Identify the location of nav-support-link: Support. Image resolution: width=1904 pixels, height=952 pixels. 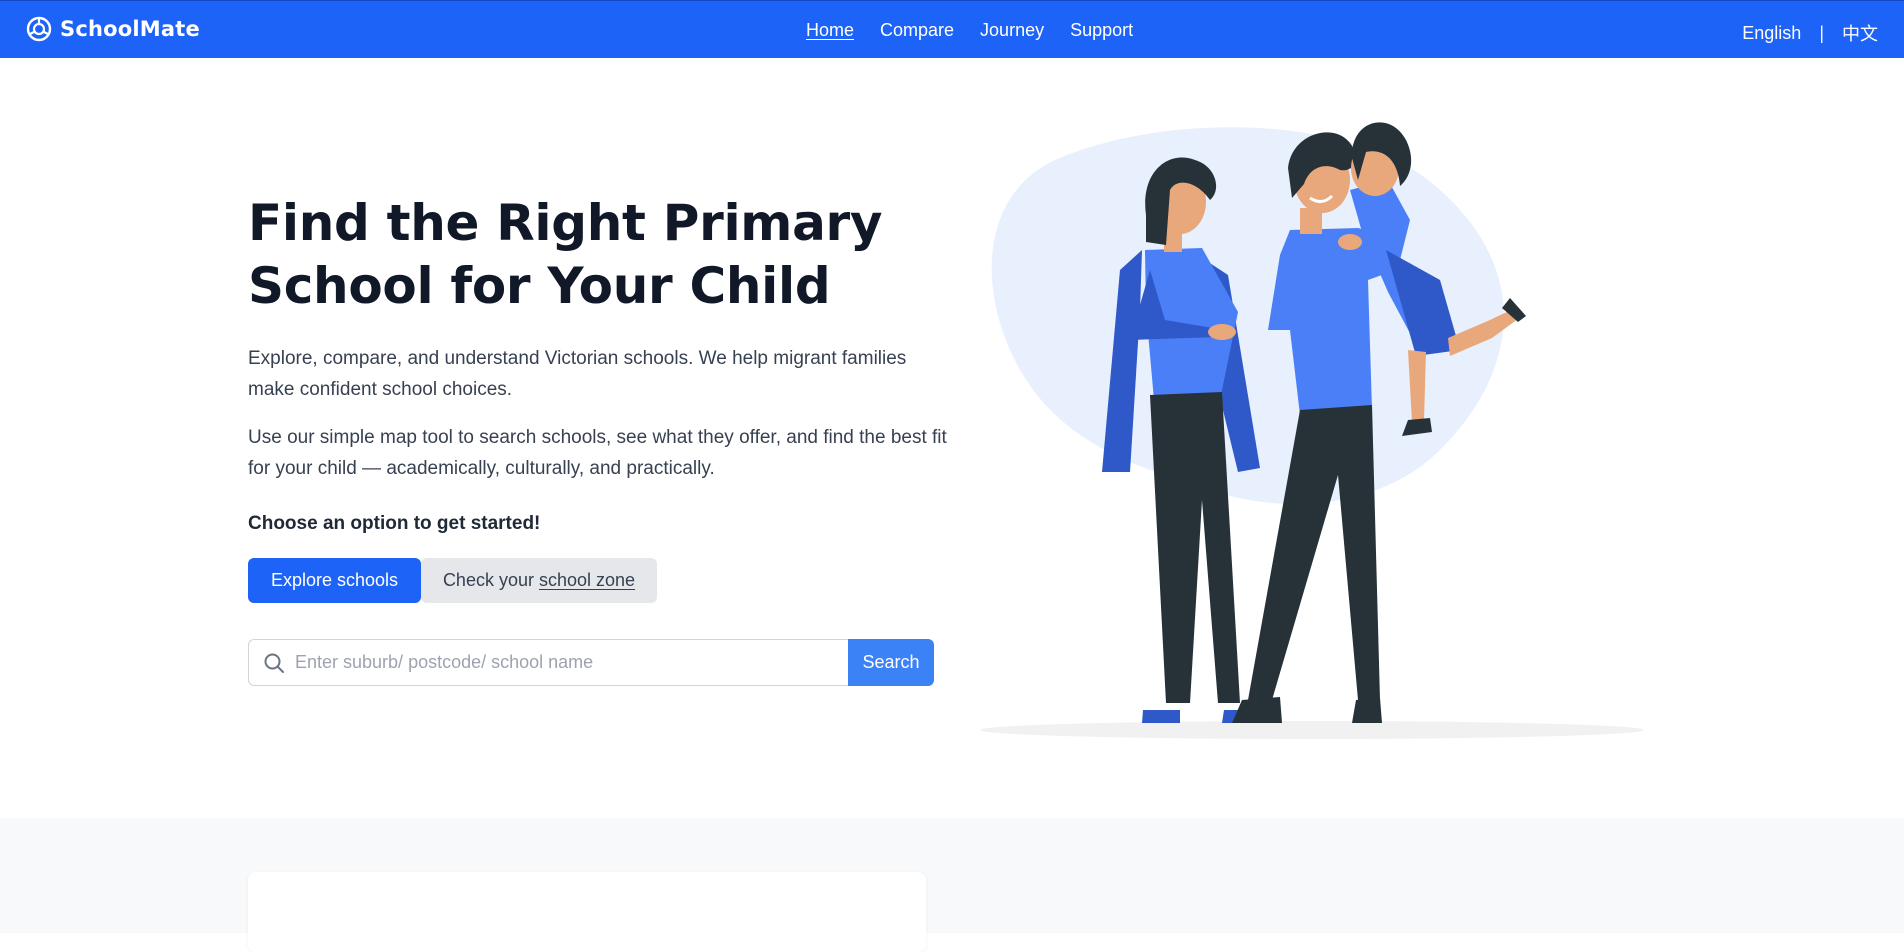
(1101, 30).